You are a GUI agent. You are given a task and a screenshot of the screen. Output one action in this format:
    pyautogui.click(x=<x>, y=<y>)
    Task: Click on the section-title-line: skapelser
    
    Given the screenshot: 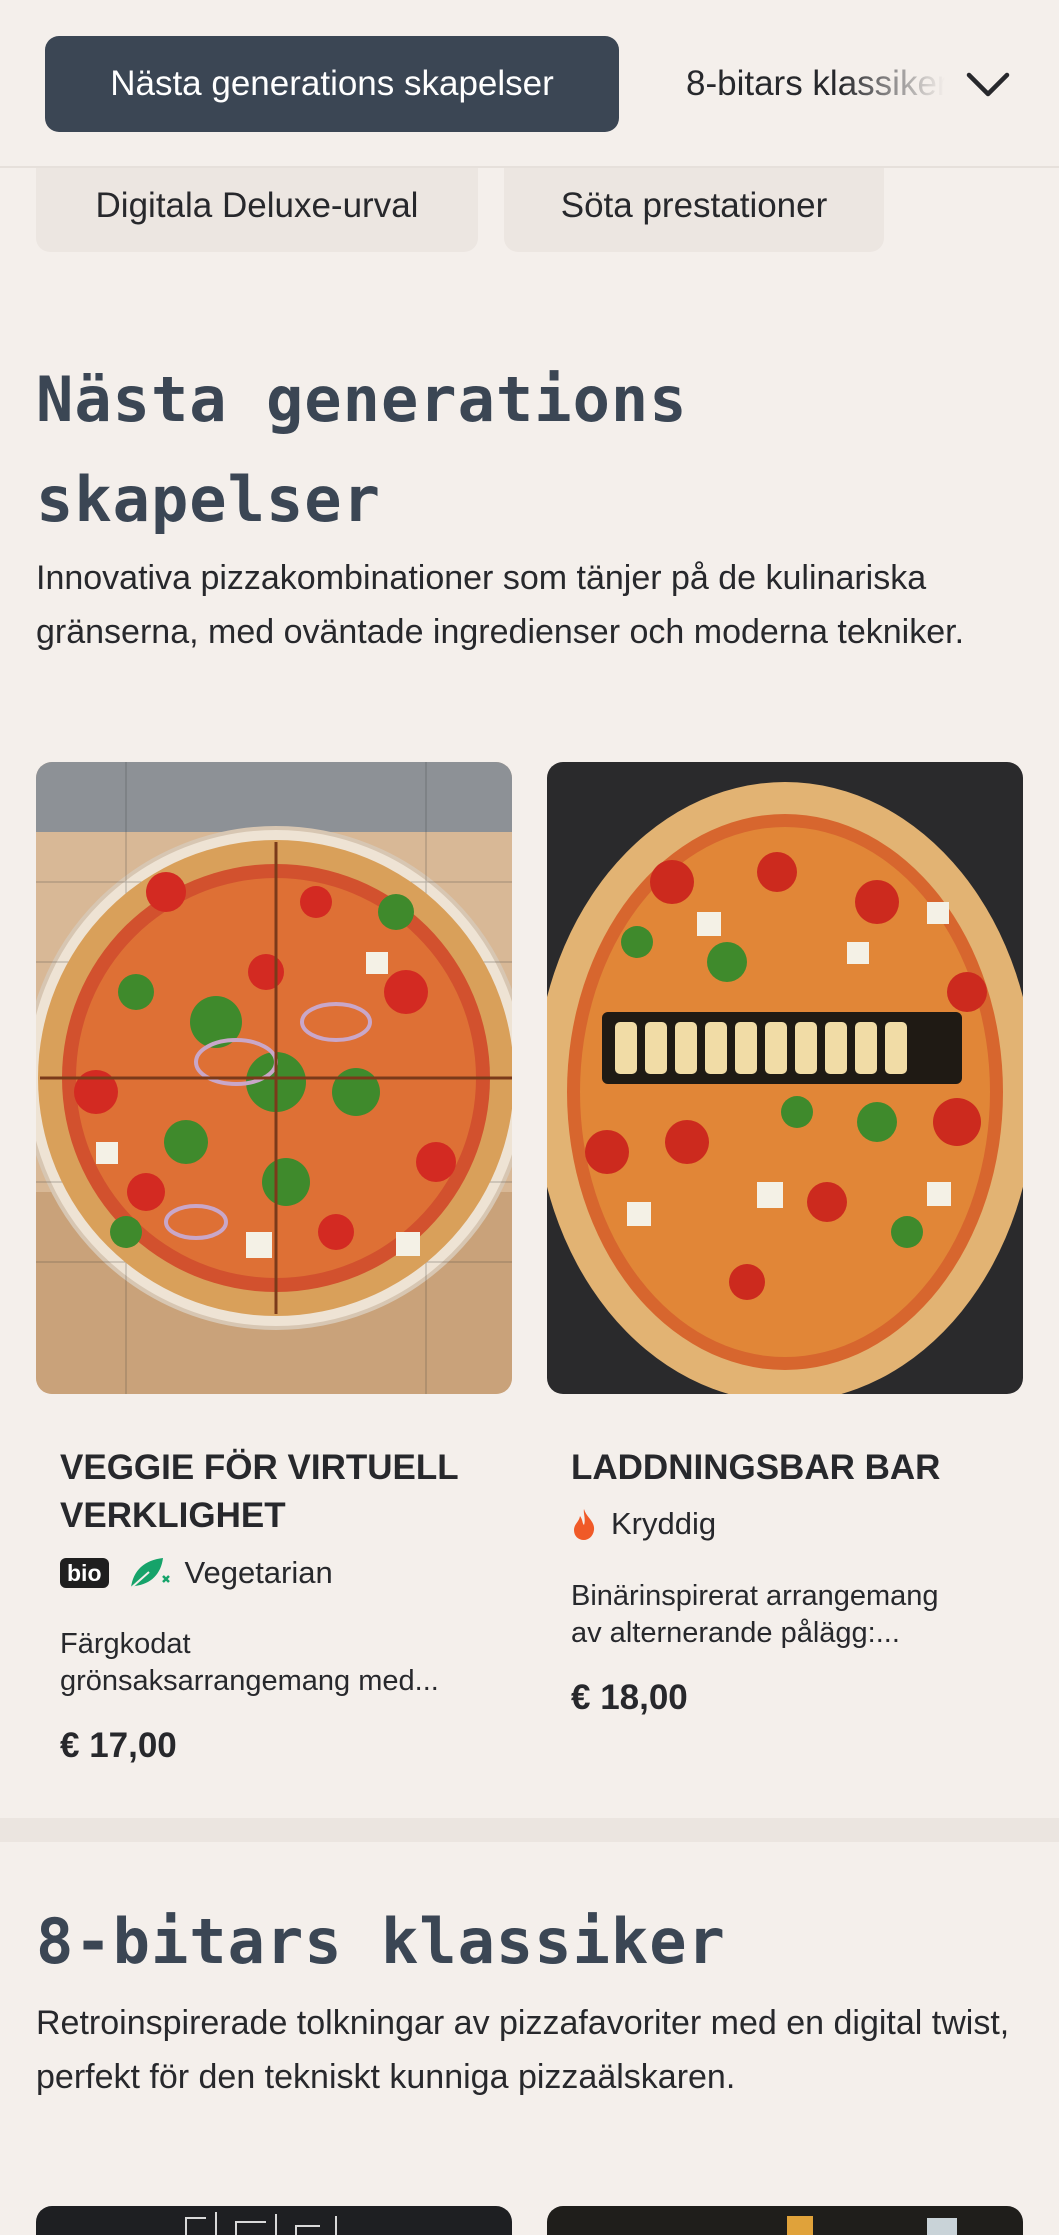 What is the action you would take?
    pyautogui.click(x=208, y=499)
    